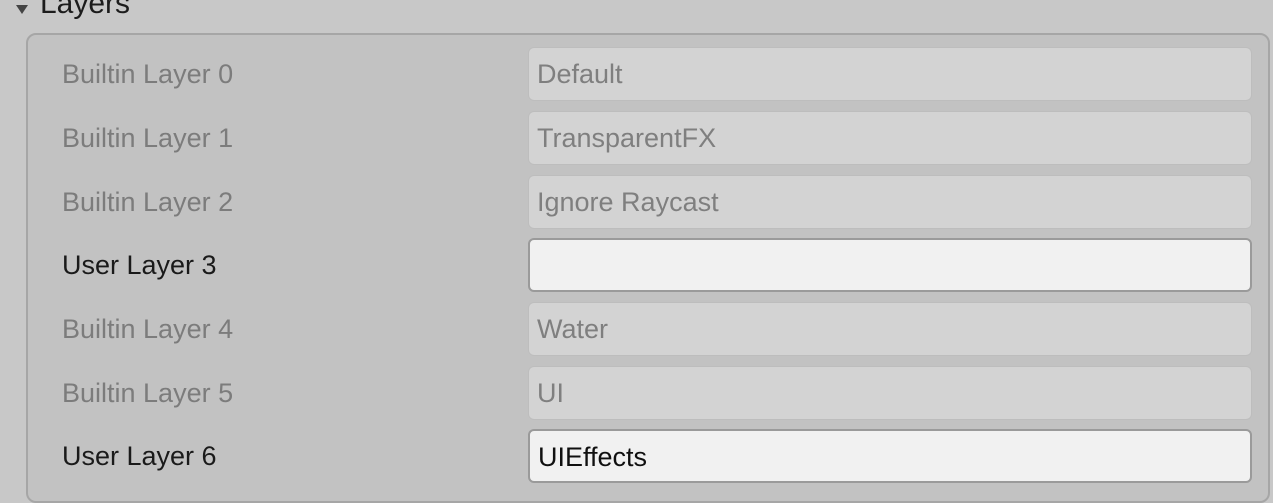 Image resolution: width=1273 pixels, height=503 pixels. I want to click on layer-row-3: User Layer 3, so click(648, 265).